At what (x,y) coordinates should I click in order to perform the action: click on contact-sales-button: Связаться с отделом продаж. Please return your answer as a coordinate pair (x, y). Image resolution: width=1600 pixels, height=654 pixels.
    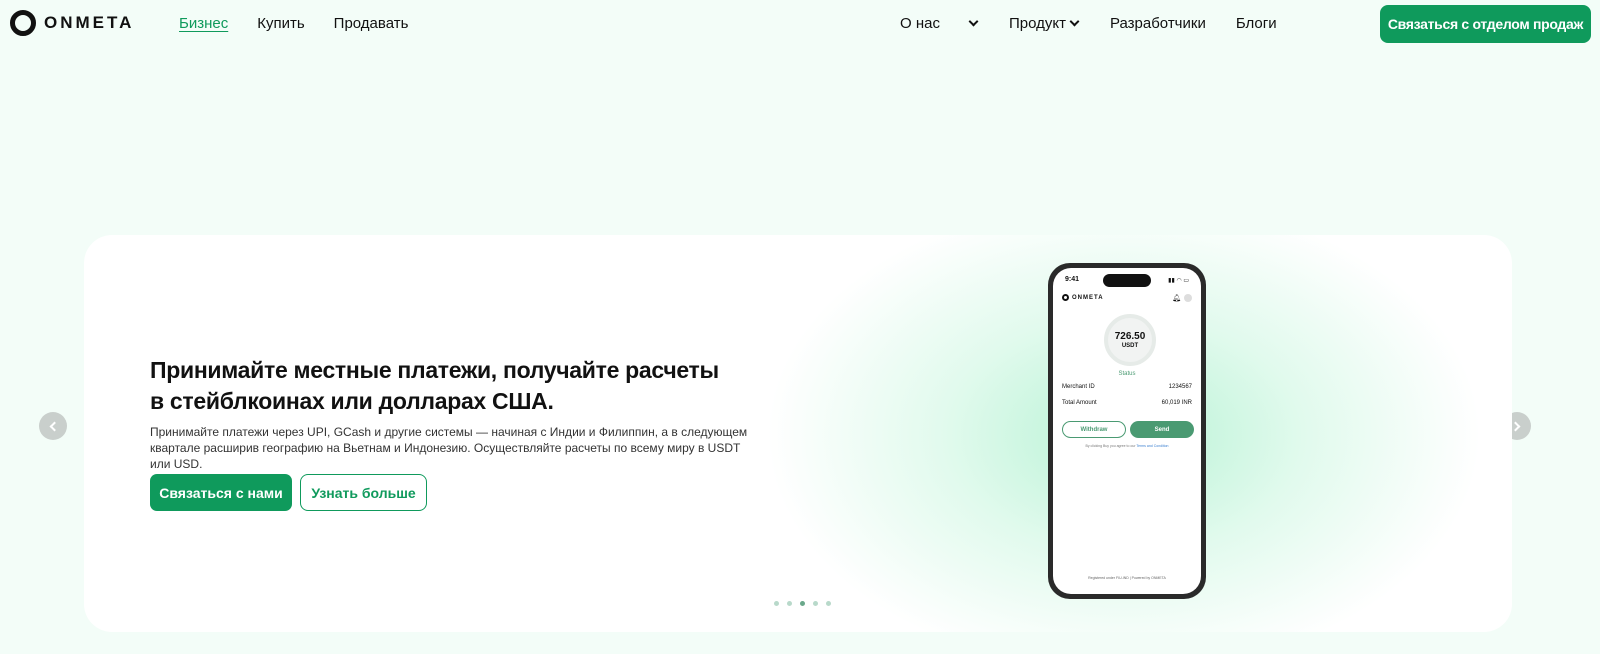
    Looking at the image, I should click on (1485, 24).